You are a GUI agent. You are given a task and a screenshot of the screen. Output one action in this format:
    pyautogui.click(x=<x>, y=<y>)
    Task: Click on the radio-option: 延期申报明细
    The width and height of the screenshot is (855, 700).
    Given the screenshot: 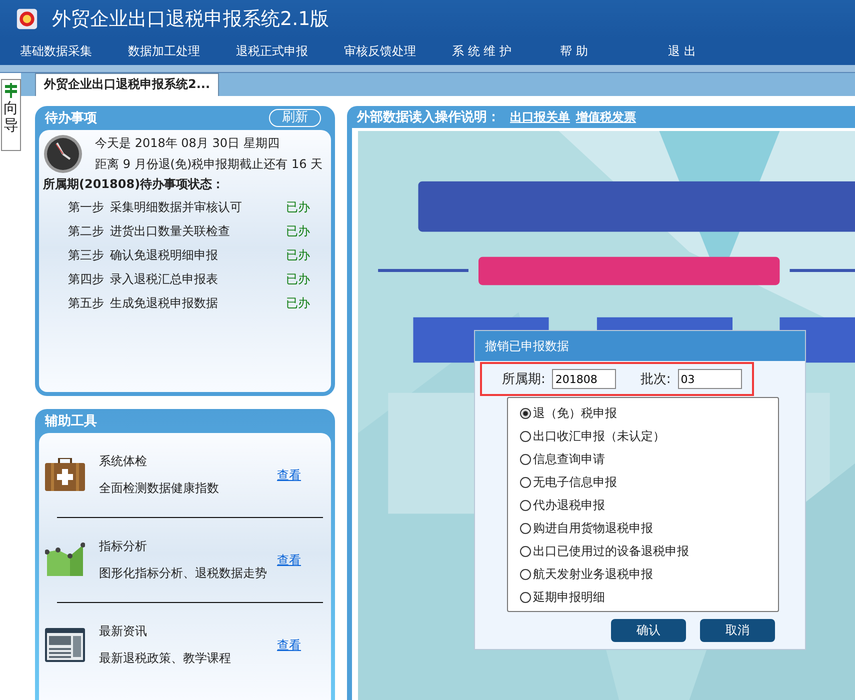 What is the action you would take?
    pyautogui.click(x=649, y=597)
    